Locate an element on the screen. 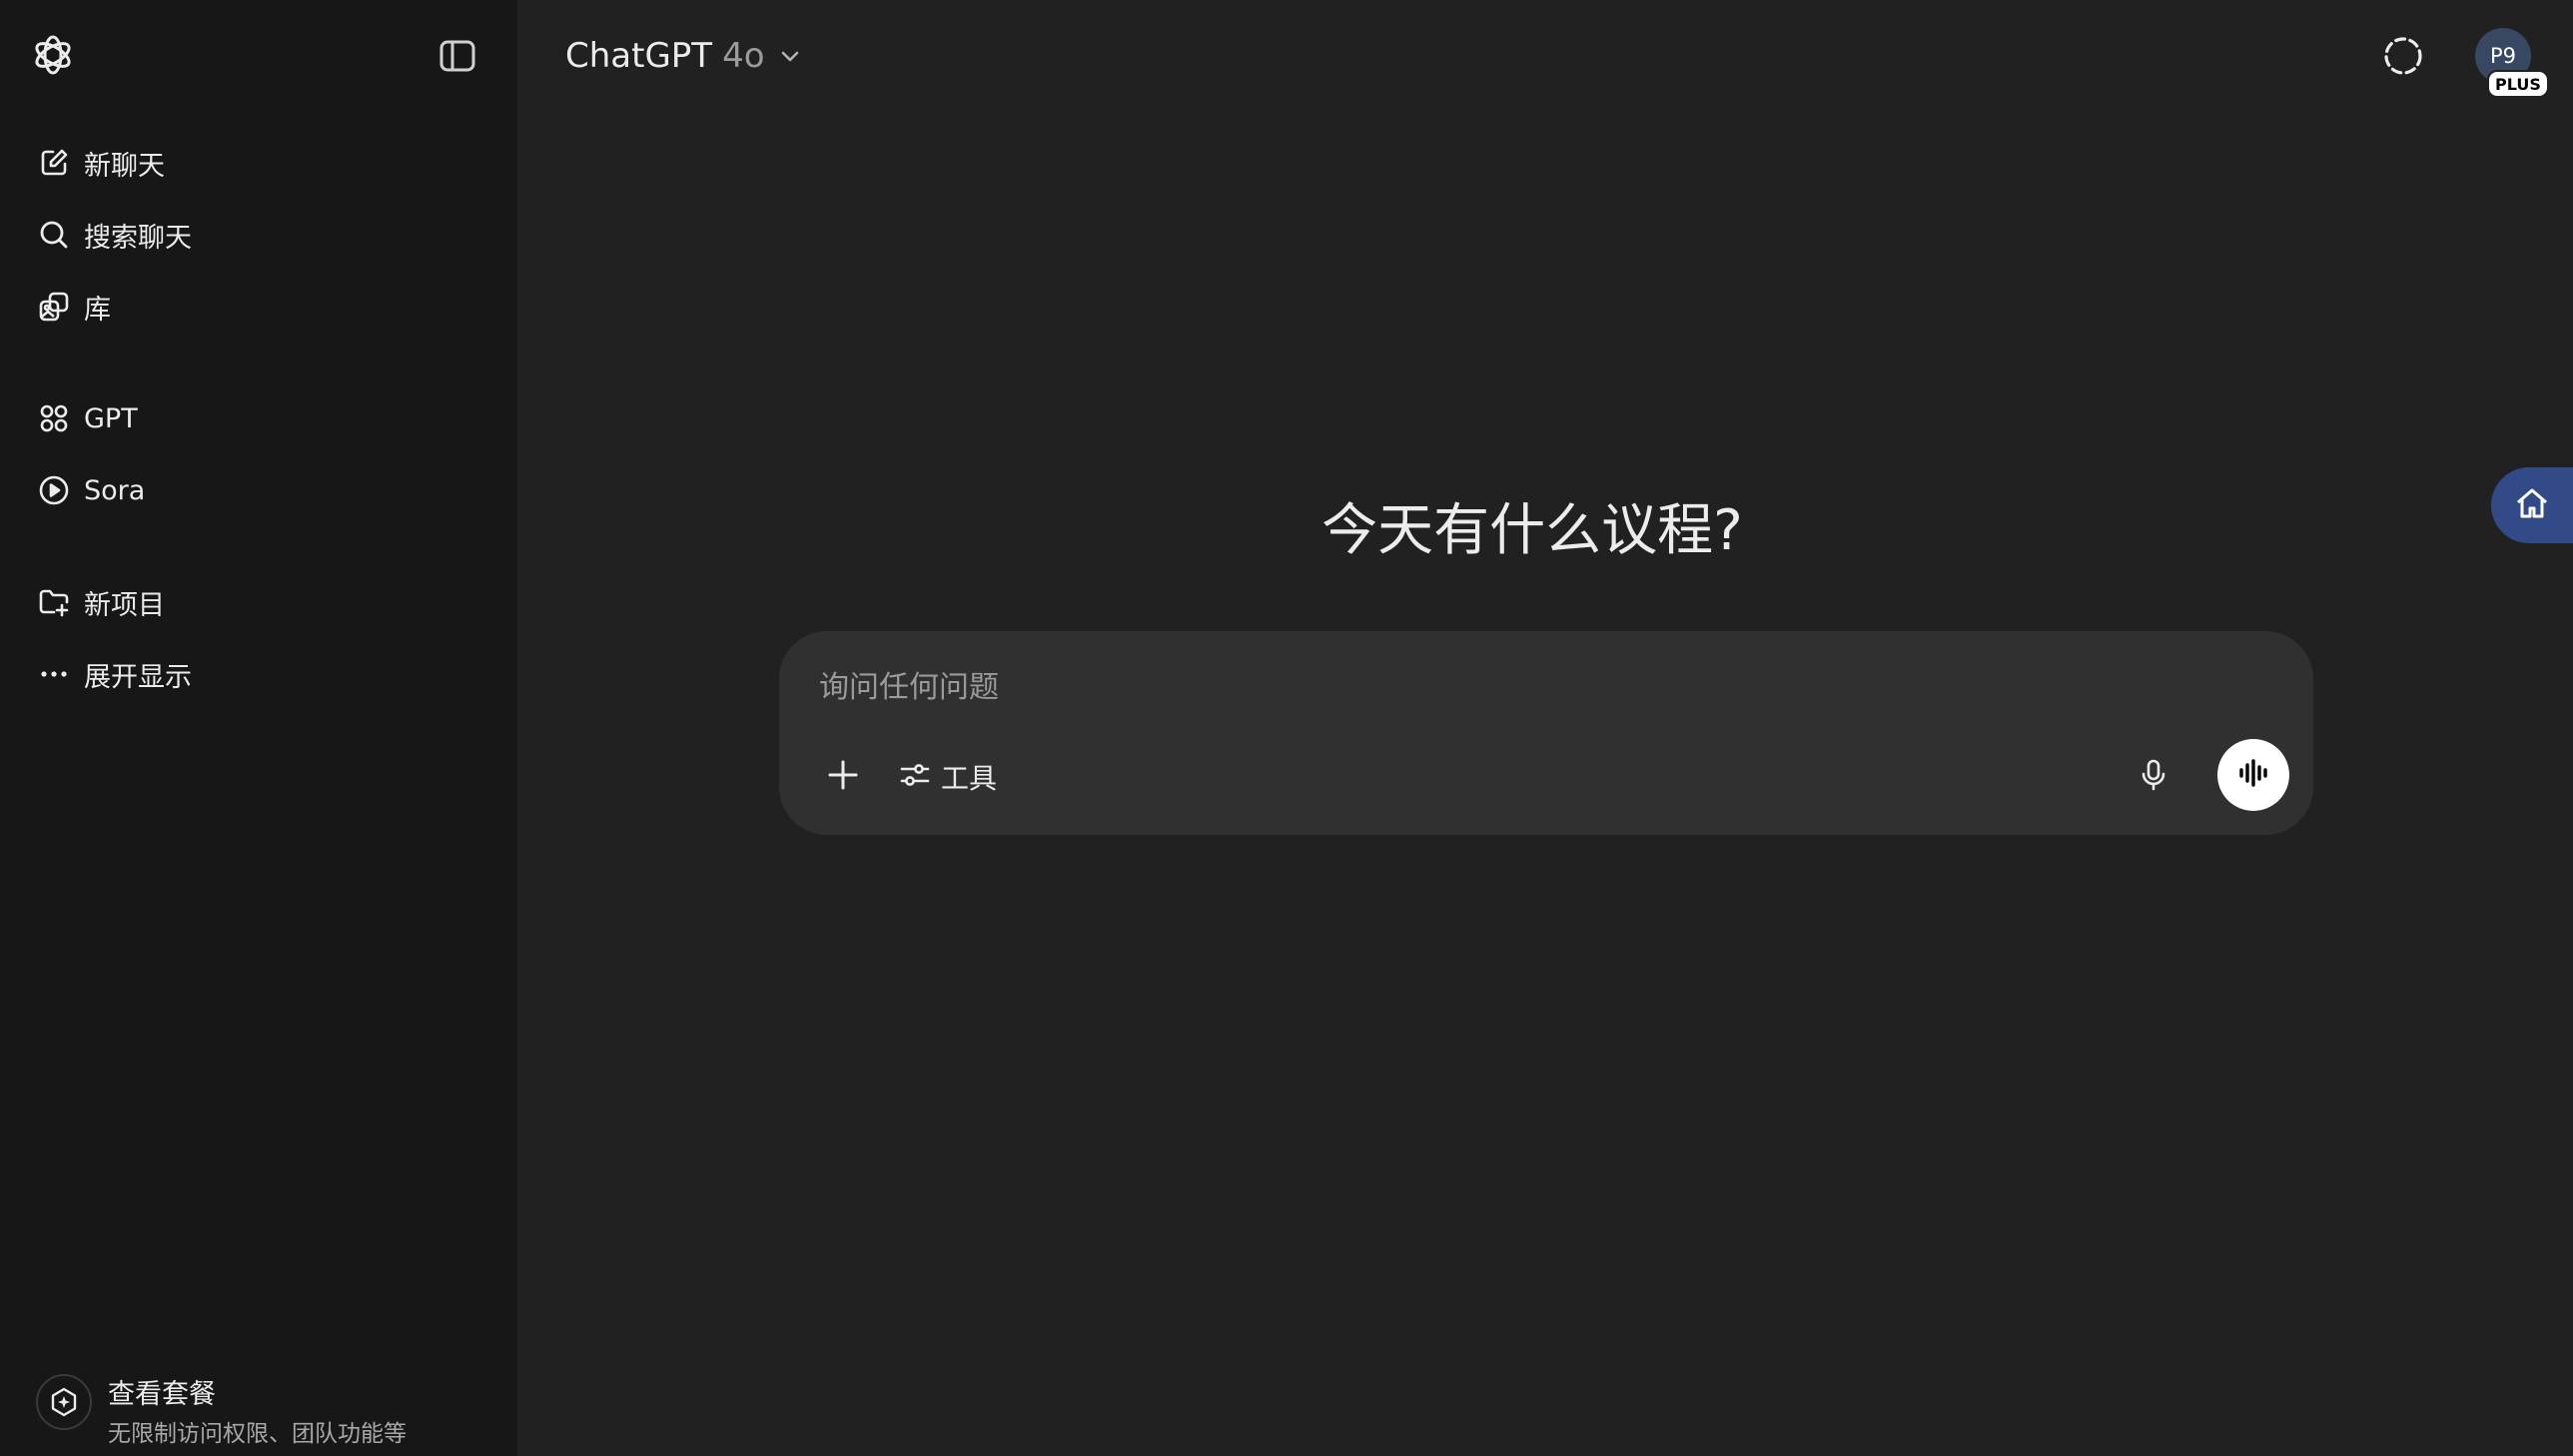  view-plans-button: 查看套餐 无限制访问权限、团队功能等 is located at coordinates (257, 1403).